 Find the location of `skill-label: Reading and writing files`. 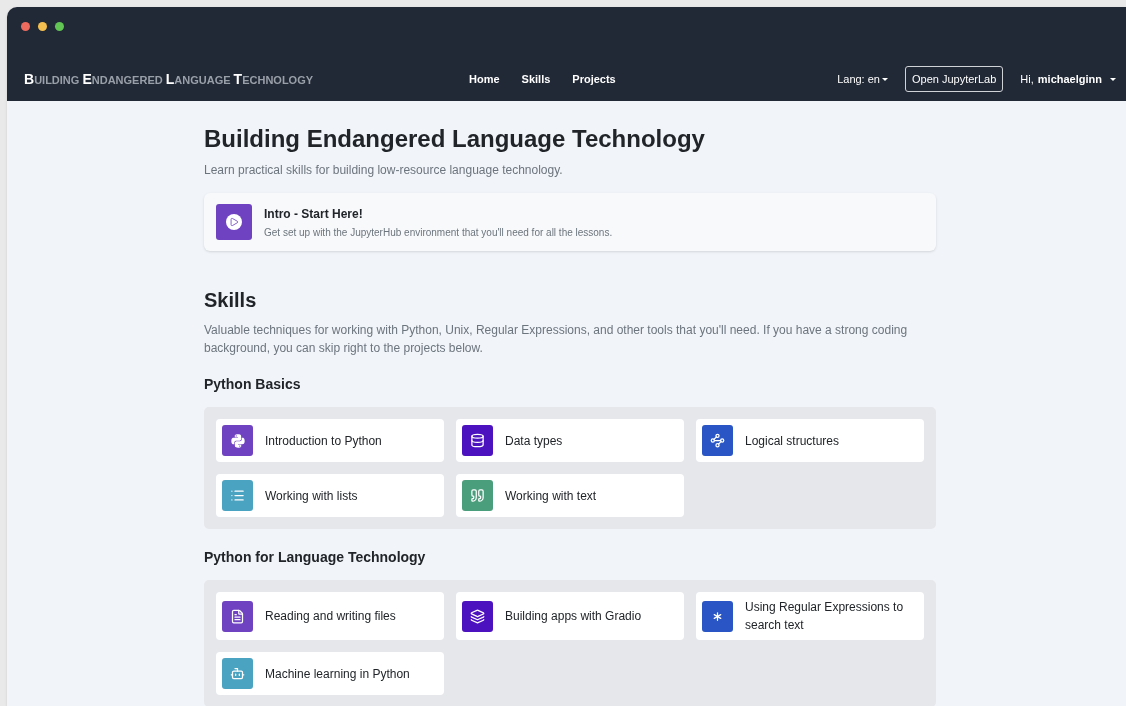

skill-label: Reading and writing files is located at coordinates (330, 616).